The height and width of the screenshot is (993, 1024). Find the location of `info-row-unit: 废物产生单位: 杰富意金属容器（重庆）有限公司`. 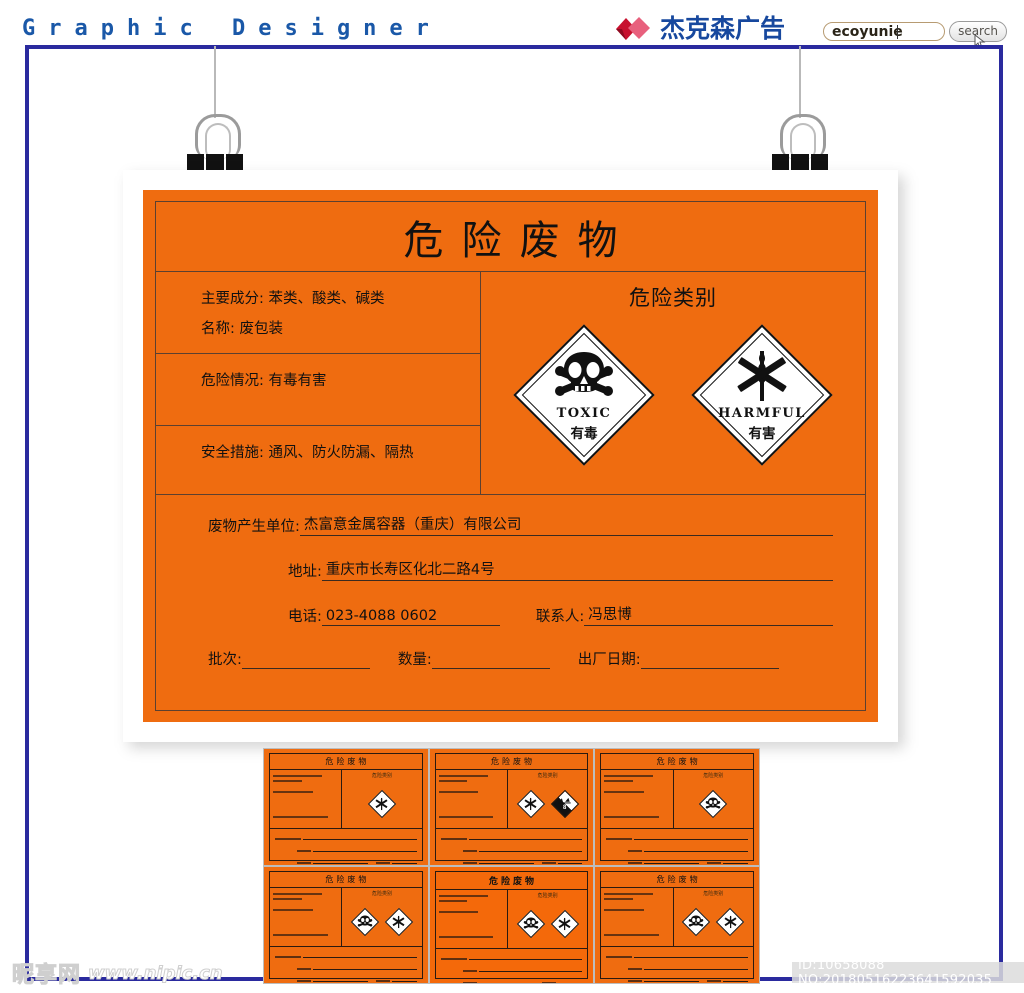

info-row-unit: 废物产生单位: 杰富意金属容器（重庆）有限公司 is located at coordinates (510, 524).